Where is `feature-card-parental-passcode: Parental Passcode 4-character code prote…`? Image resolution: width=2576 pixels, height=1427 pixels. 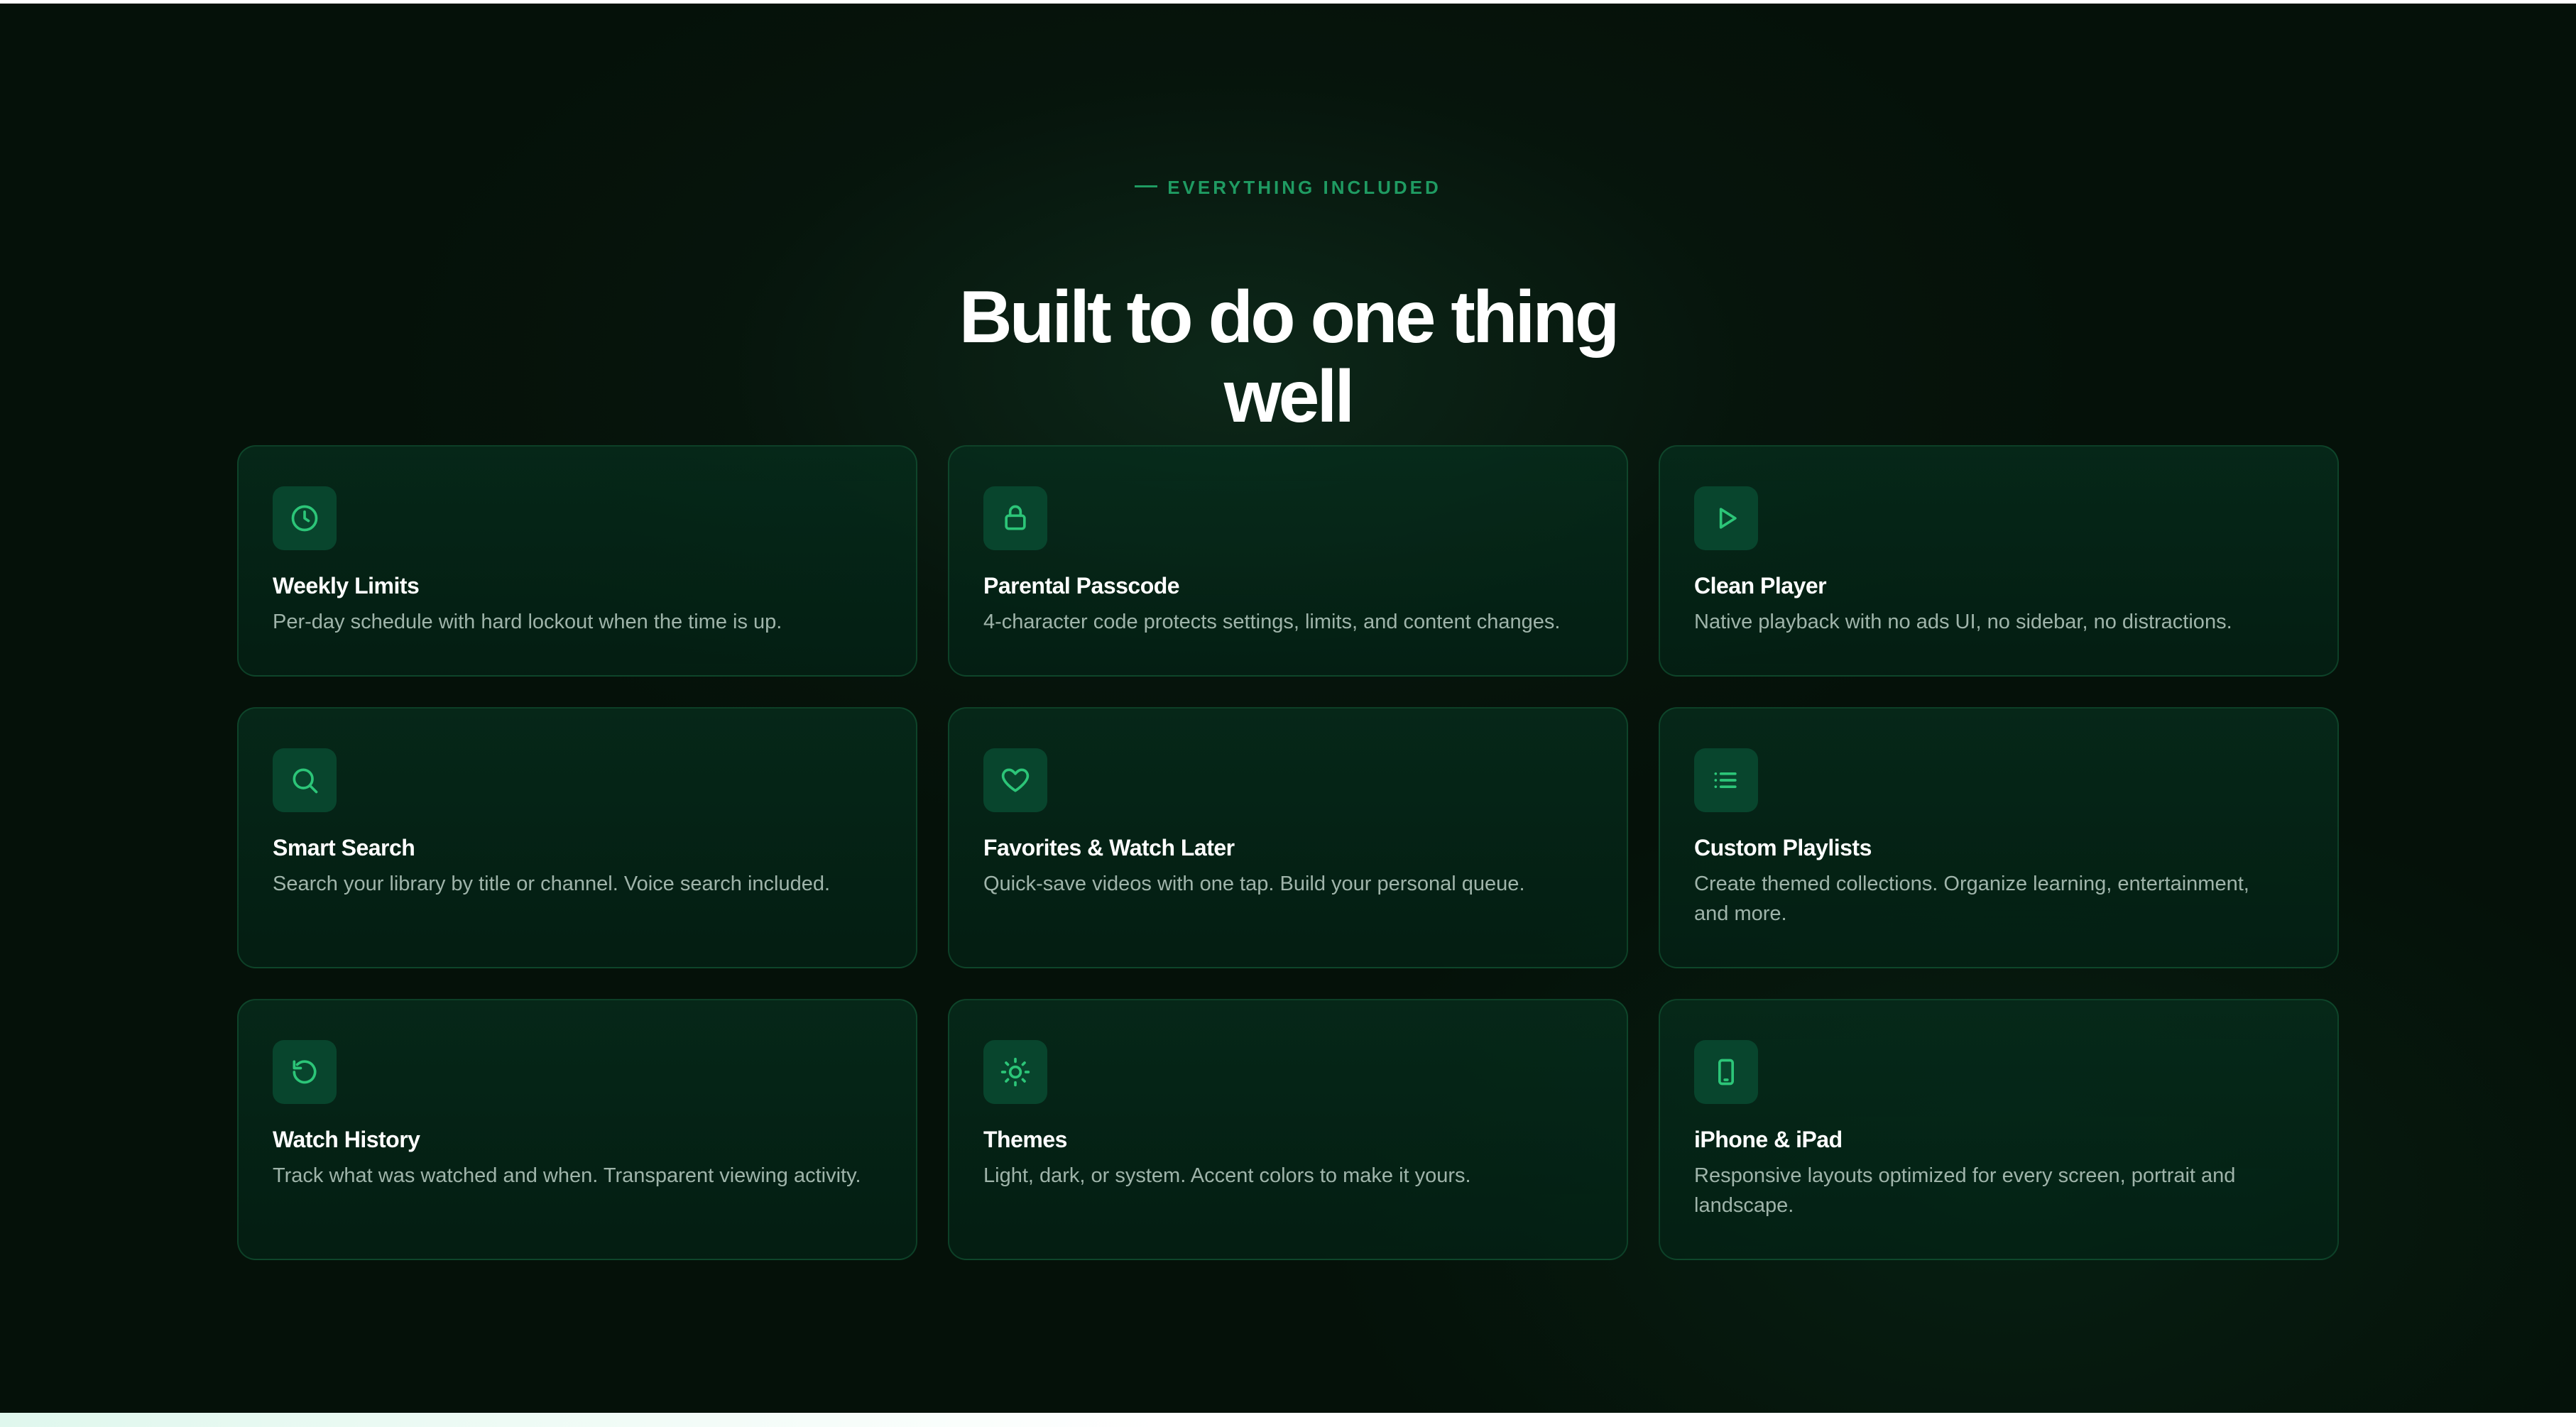 feature-card-parental-passcode: Parental Passcode 4-character code prote… is located at coordinates (1288, 561).